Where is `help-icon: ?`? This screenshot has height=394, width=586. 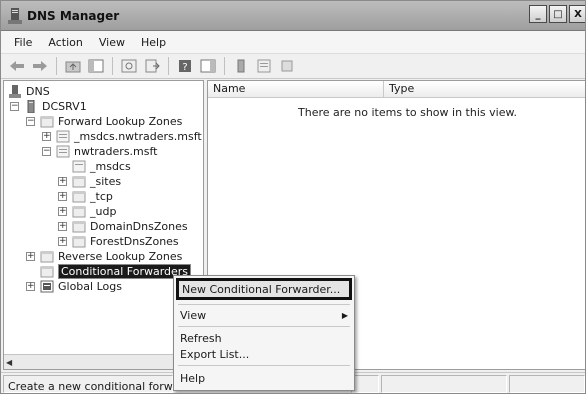
help-icon: ? is located at coordinates (185, 66).